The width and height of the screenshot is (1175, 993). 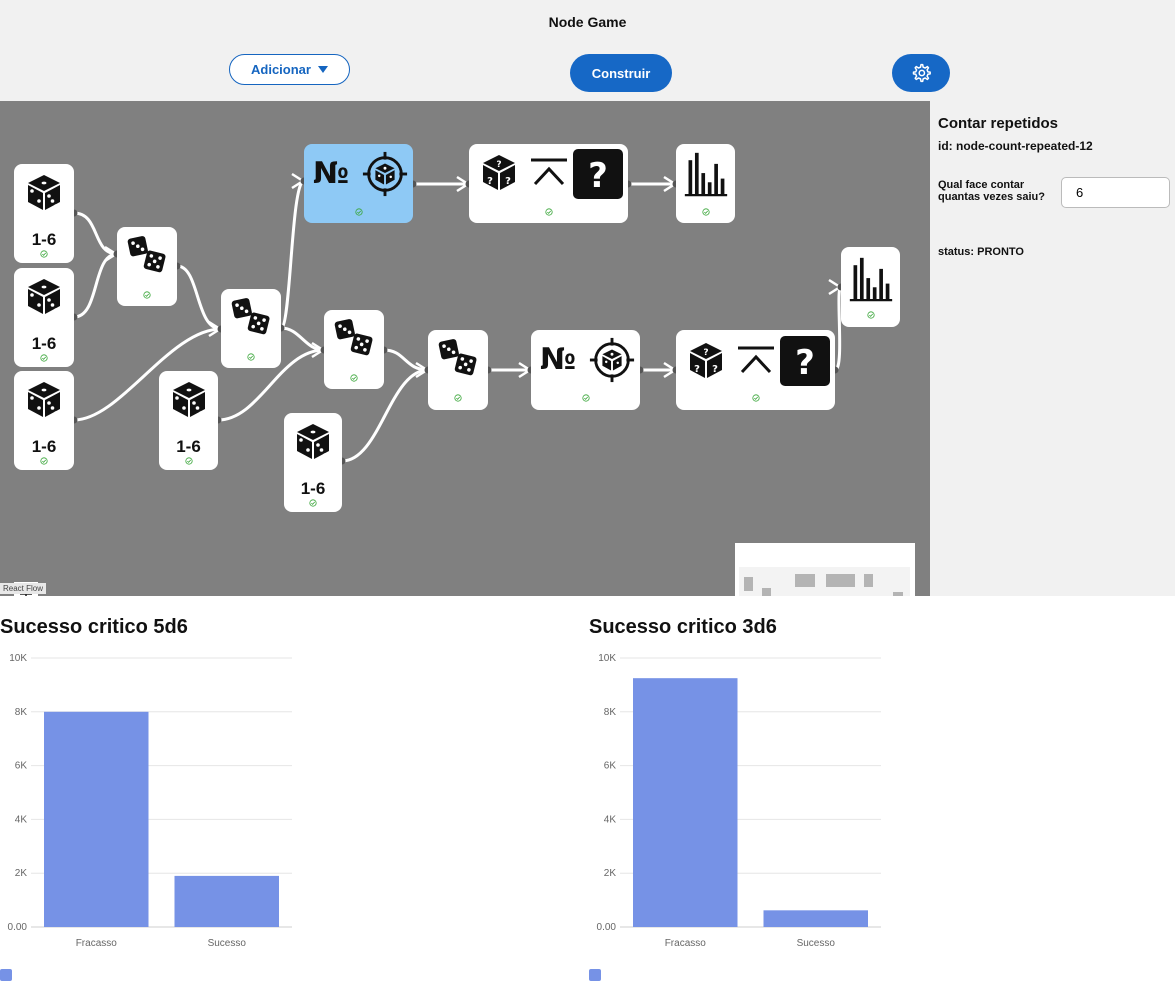 I want to click on add-node-button: Adicionar, so click(x=289, y=69).